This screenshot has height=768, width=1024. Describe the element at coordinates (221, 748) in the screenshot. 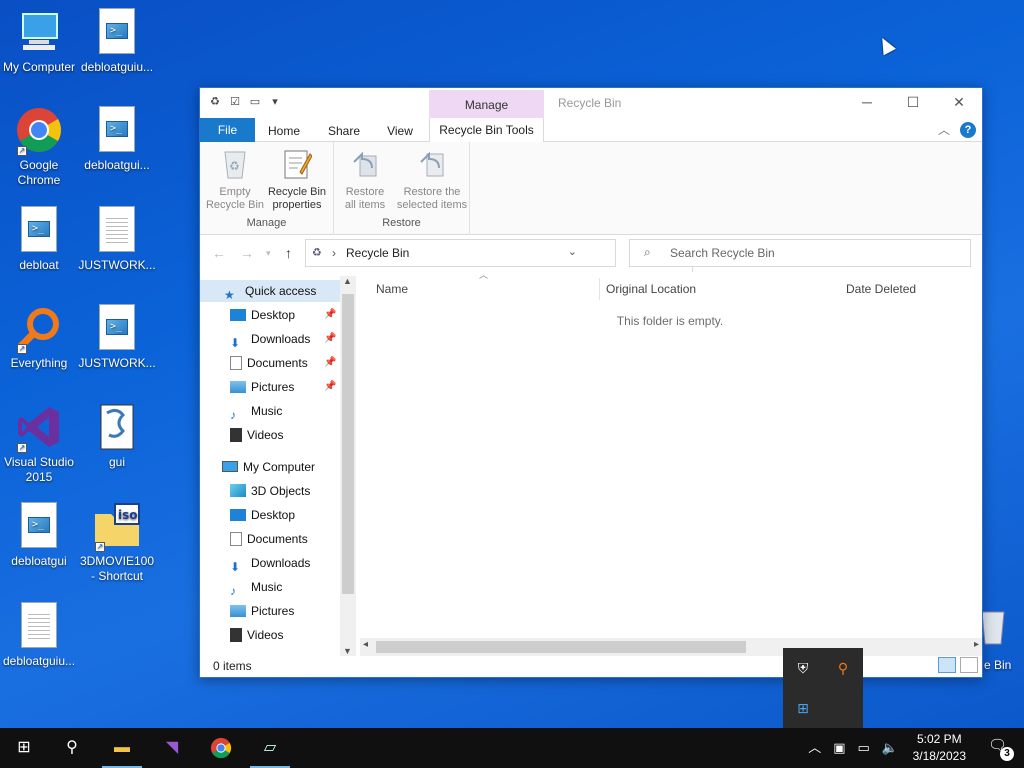

I see `chrome-icon` at that location.